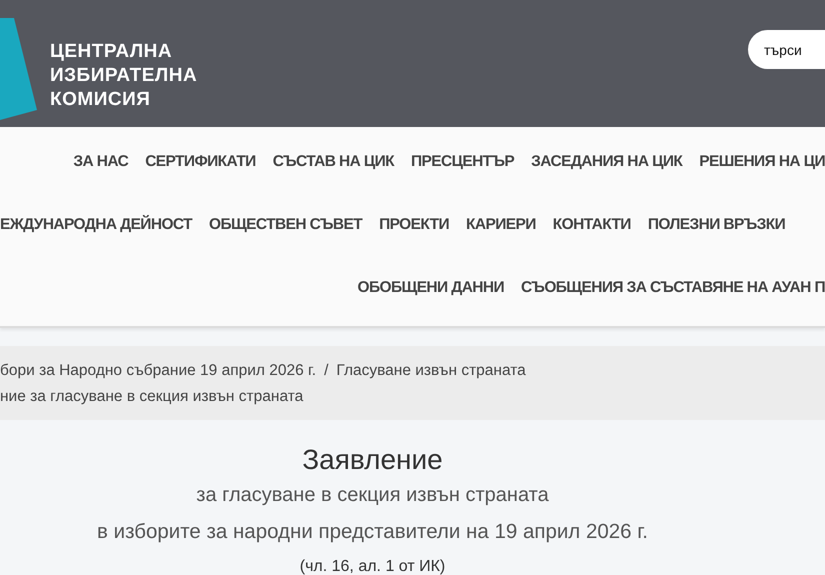  Describe the element at coordinates (124, 76) in the screenshot. I see `logo-text: ЦЕНТРАЛНА ИЗБИРАТЕЛНА КОМИСИЯ` at that location.